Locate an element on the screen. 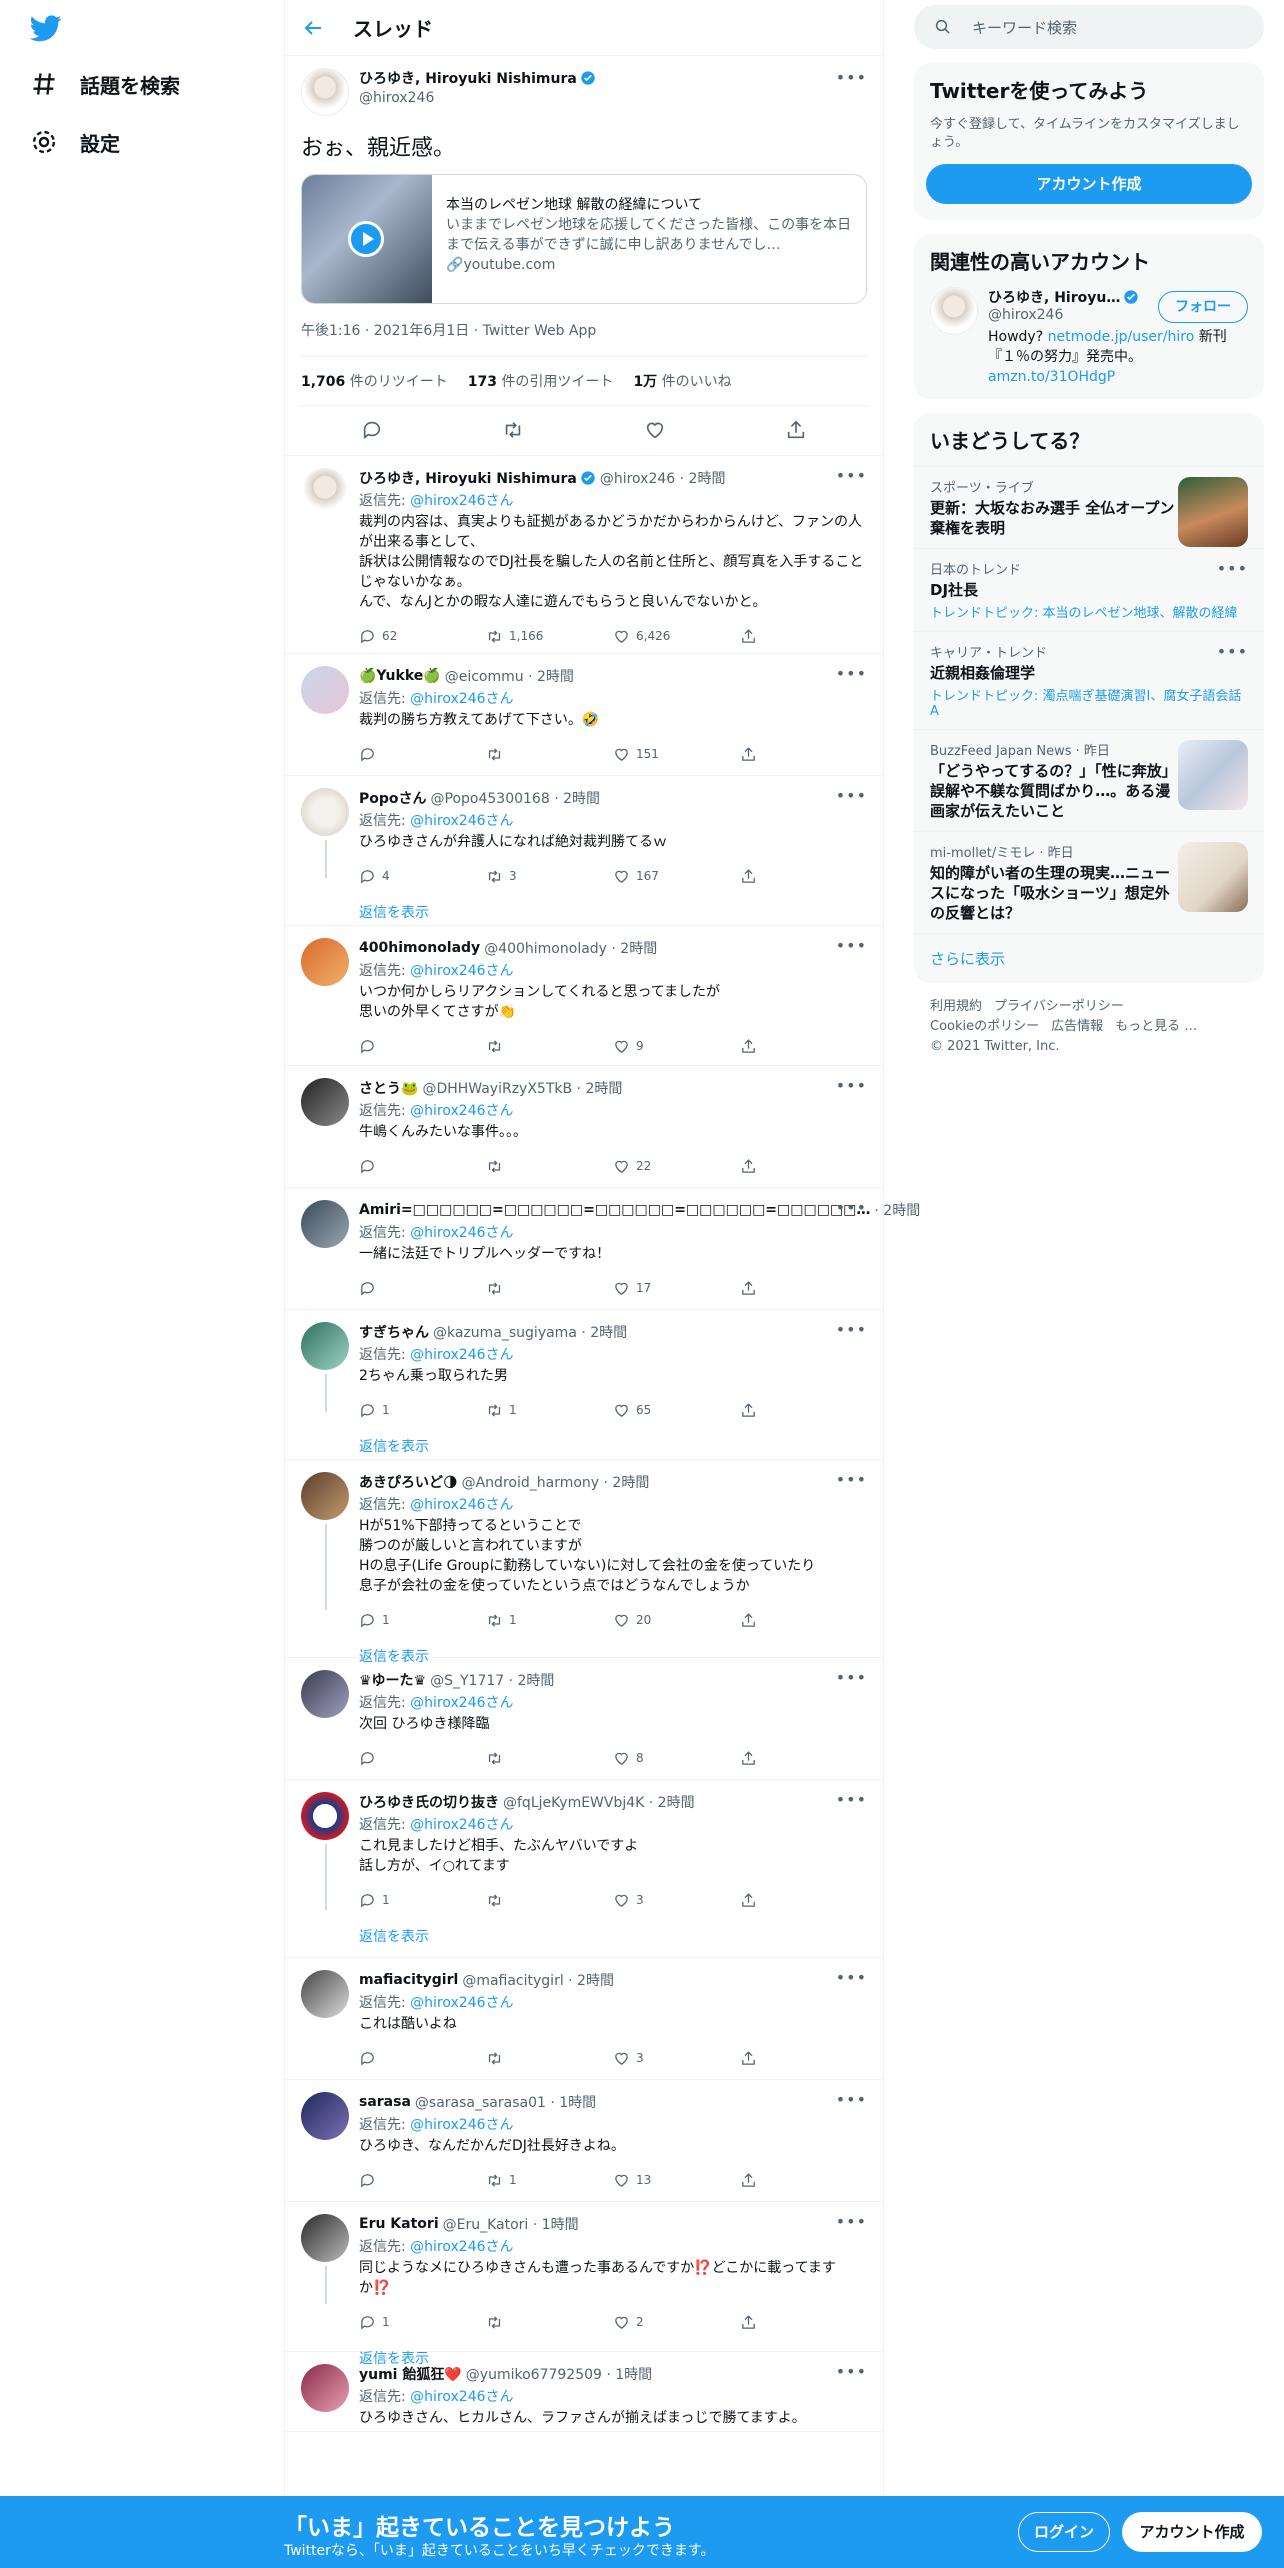 Image resolution: width=1284 pixels, height=2568 pixels. heart-icon is located at coordinates (655, 430).